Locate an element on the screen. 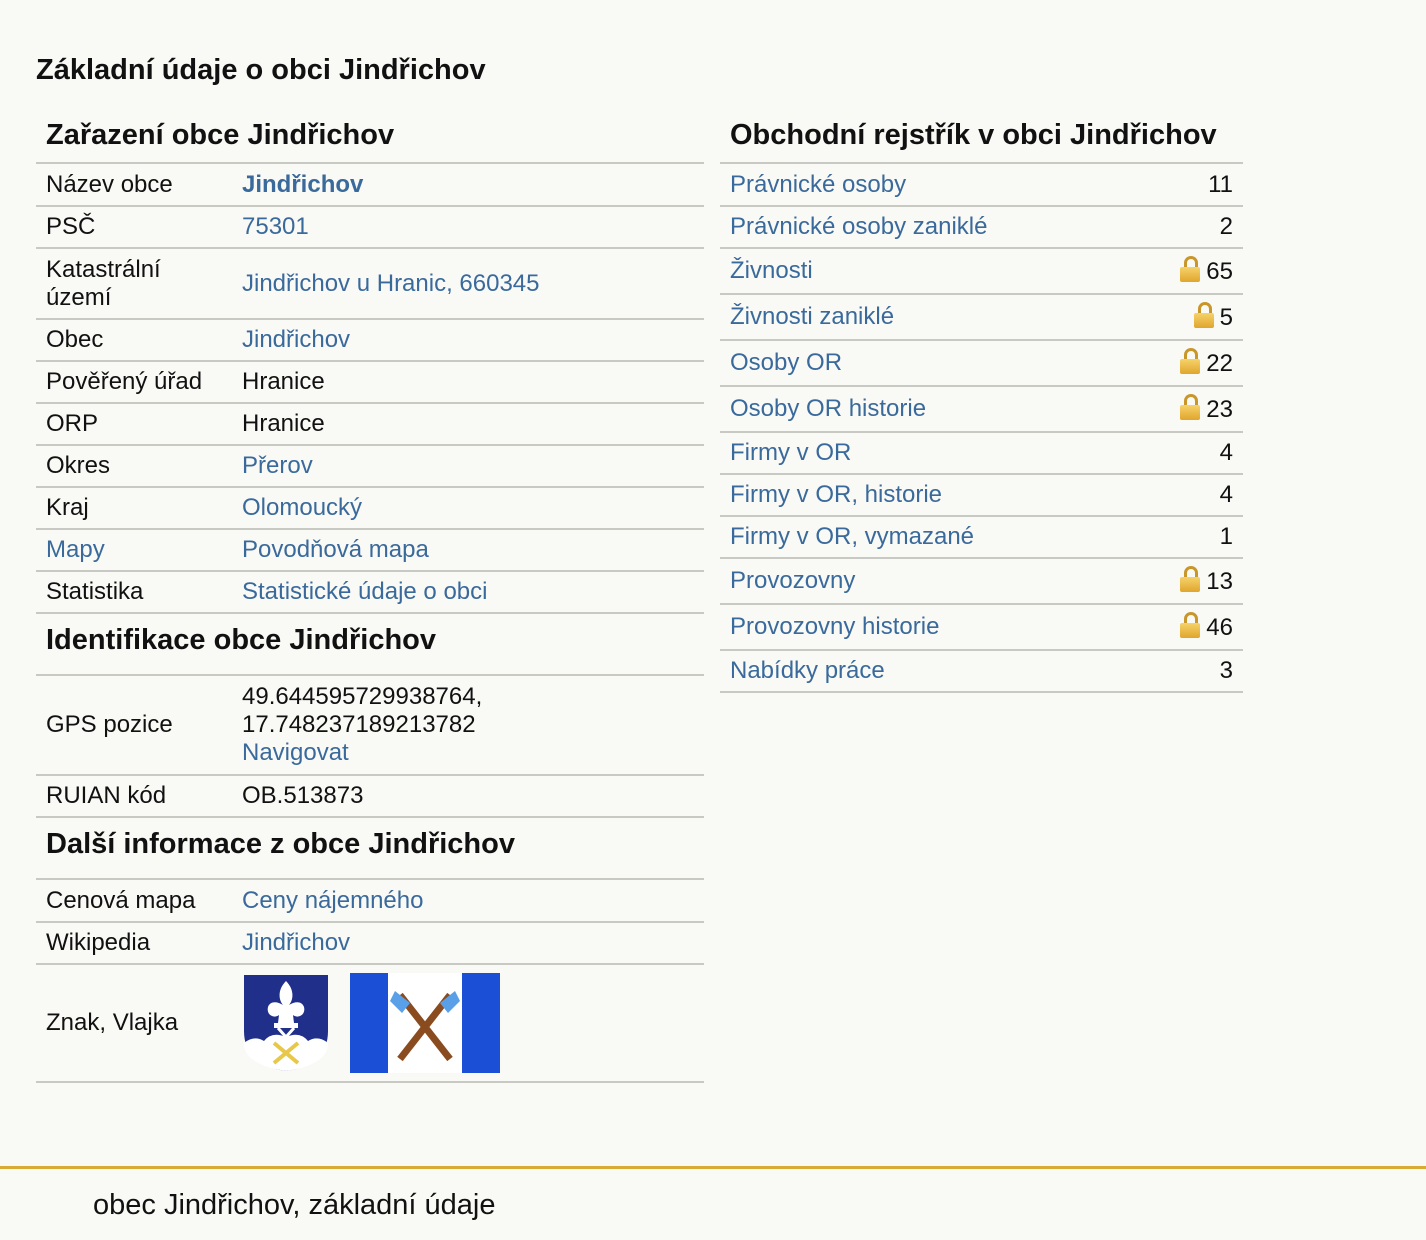  table-row: Mapy Povodňová mapa is located at coordinates (370, 550).